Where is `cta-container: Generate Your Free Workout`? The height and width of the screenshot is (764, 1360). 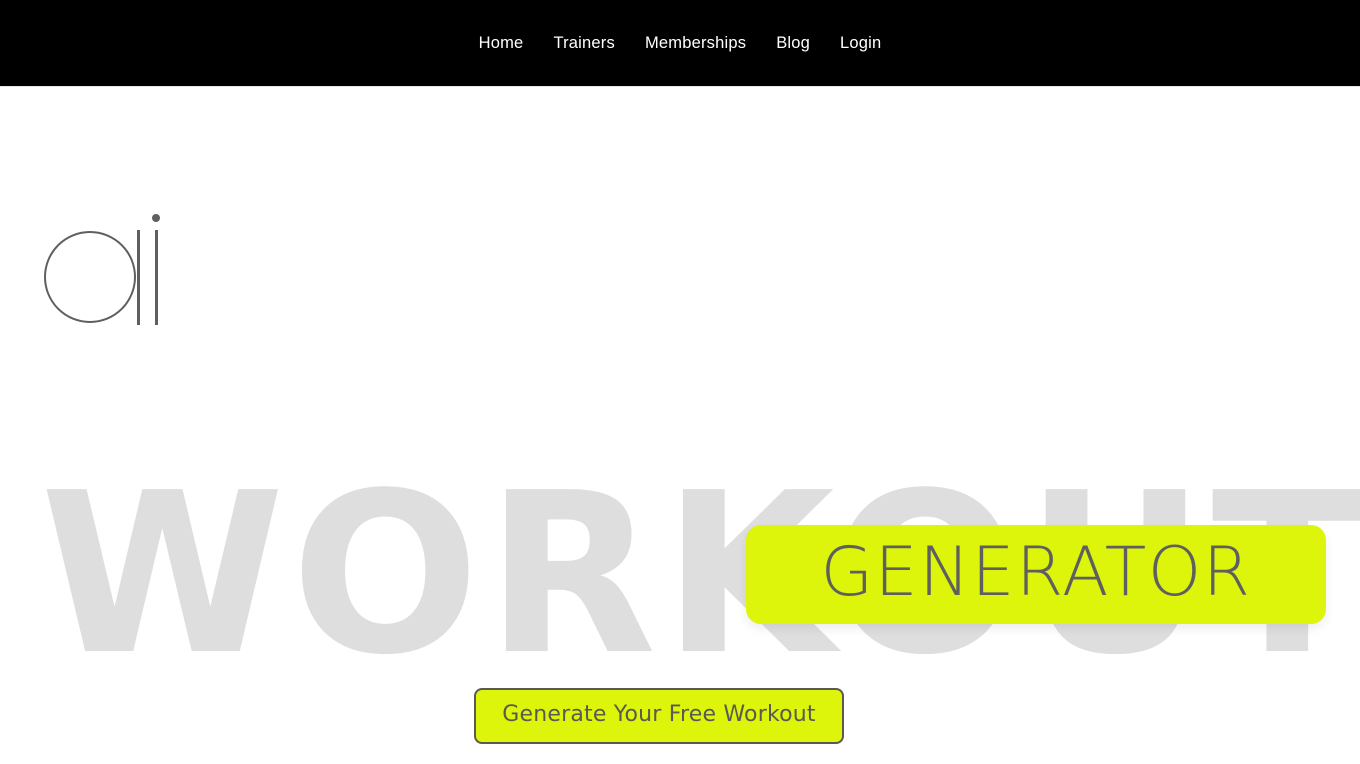
cta-container: Generate Your Free Workout is located at coordinates (680, 716).